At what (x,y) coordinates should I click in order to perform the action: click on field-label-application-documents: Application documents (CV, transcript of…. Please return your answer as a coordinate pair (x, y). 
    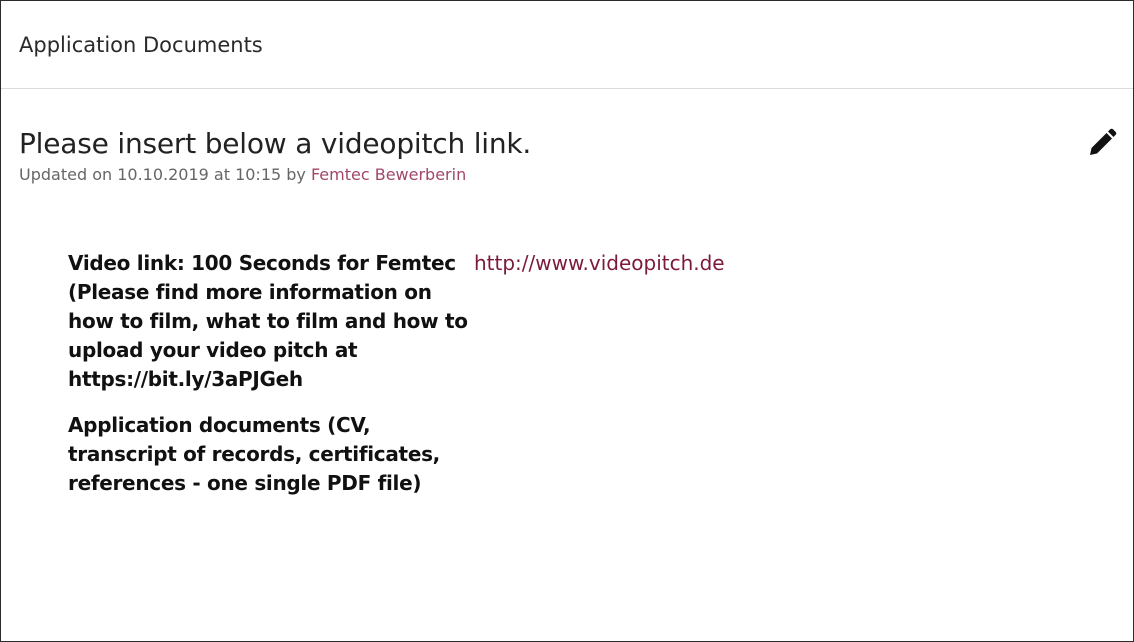
    Looking at the image, I should click on (254, 454).